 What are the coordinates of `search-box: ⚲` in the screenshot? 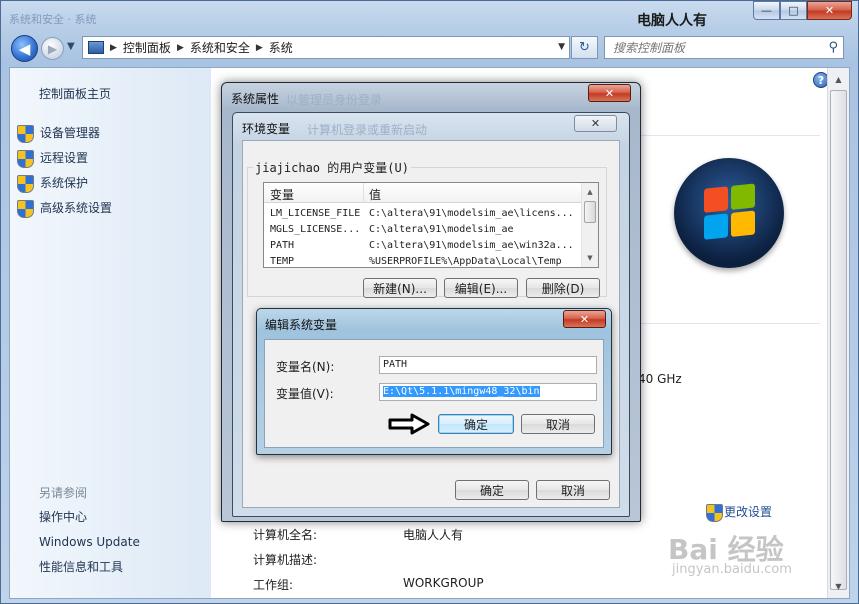 It's located at (724, 47).